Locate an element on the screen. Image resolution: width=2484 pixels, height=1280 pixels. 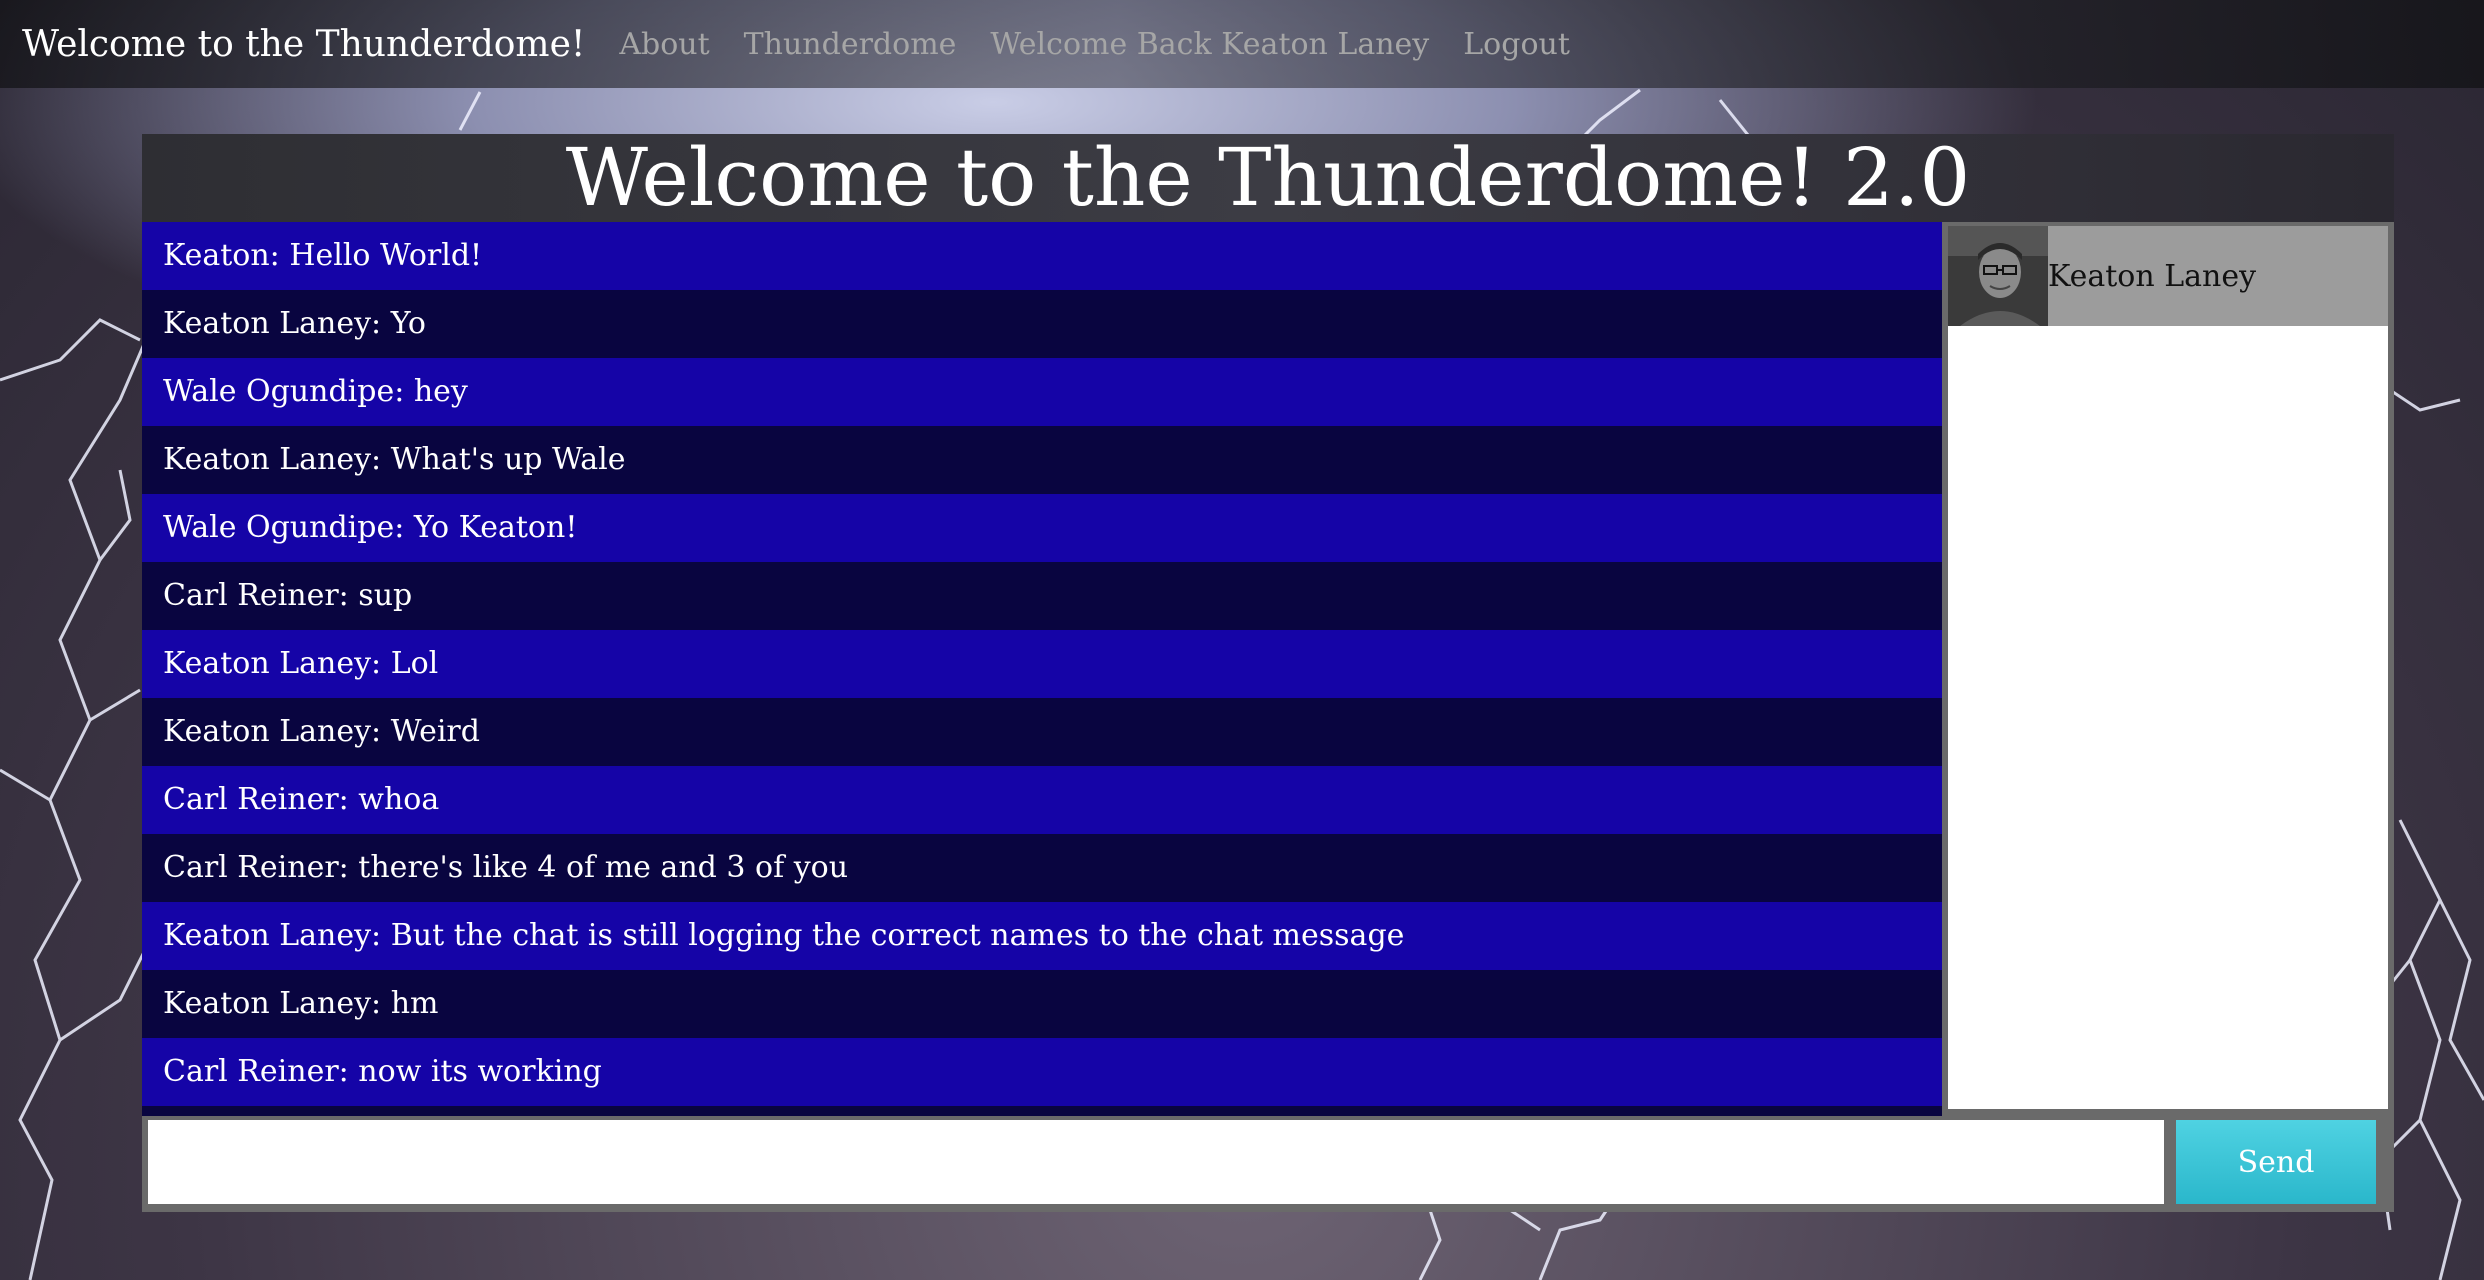
nav-link-welcome-back-user: Welcome Back Keaton Laney is located at coordinates (1209, 44).